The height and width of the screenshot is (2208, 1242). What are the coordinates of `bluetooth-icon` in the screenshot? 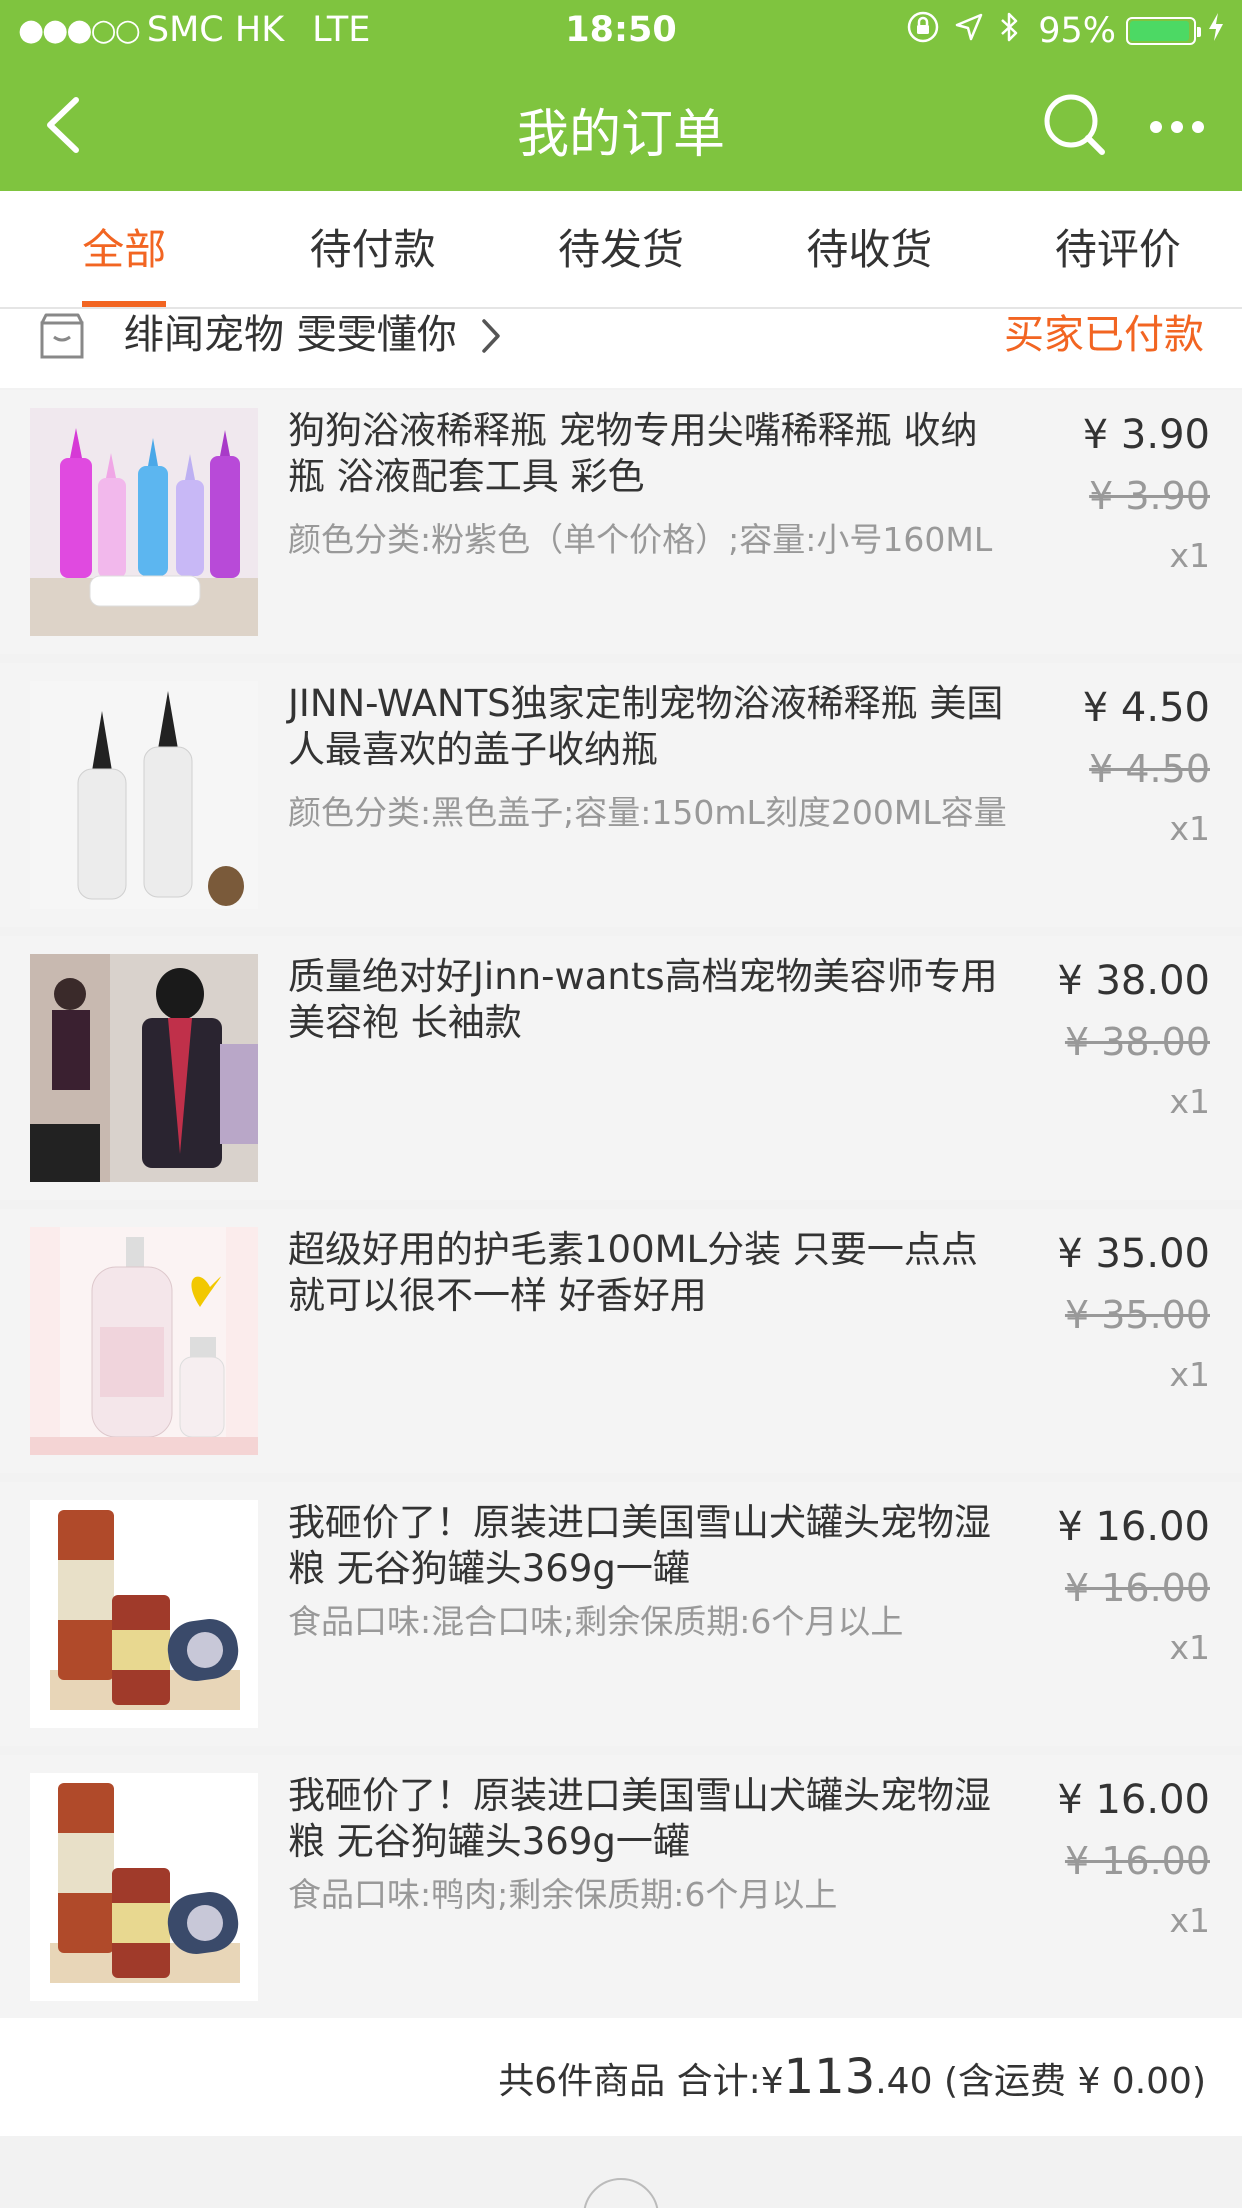 It's located at (1010, 31).